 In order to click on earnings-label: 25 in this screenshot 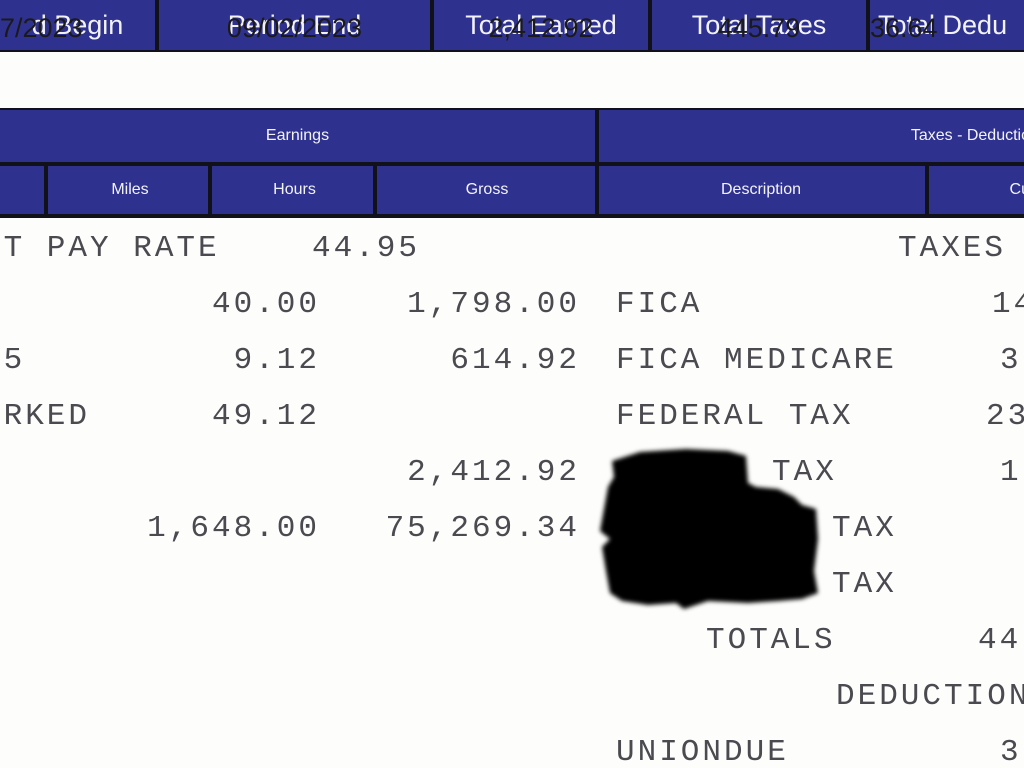, I will do `click(13, 360)`.